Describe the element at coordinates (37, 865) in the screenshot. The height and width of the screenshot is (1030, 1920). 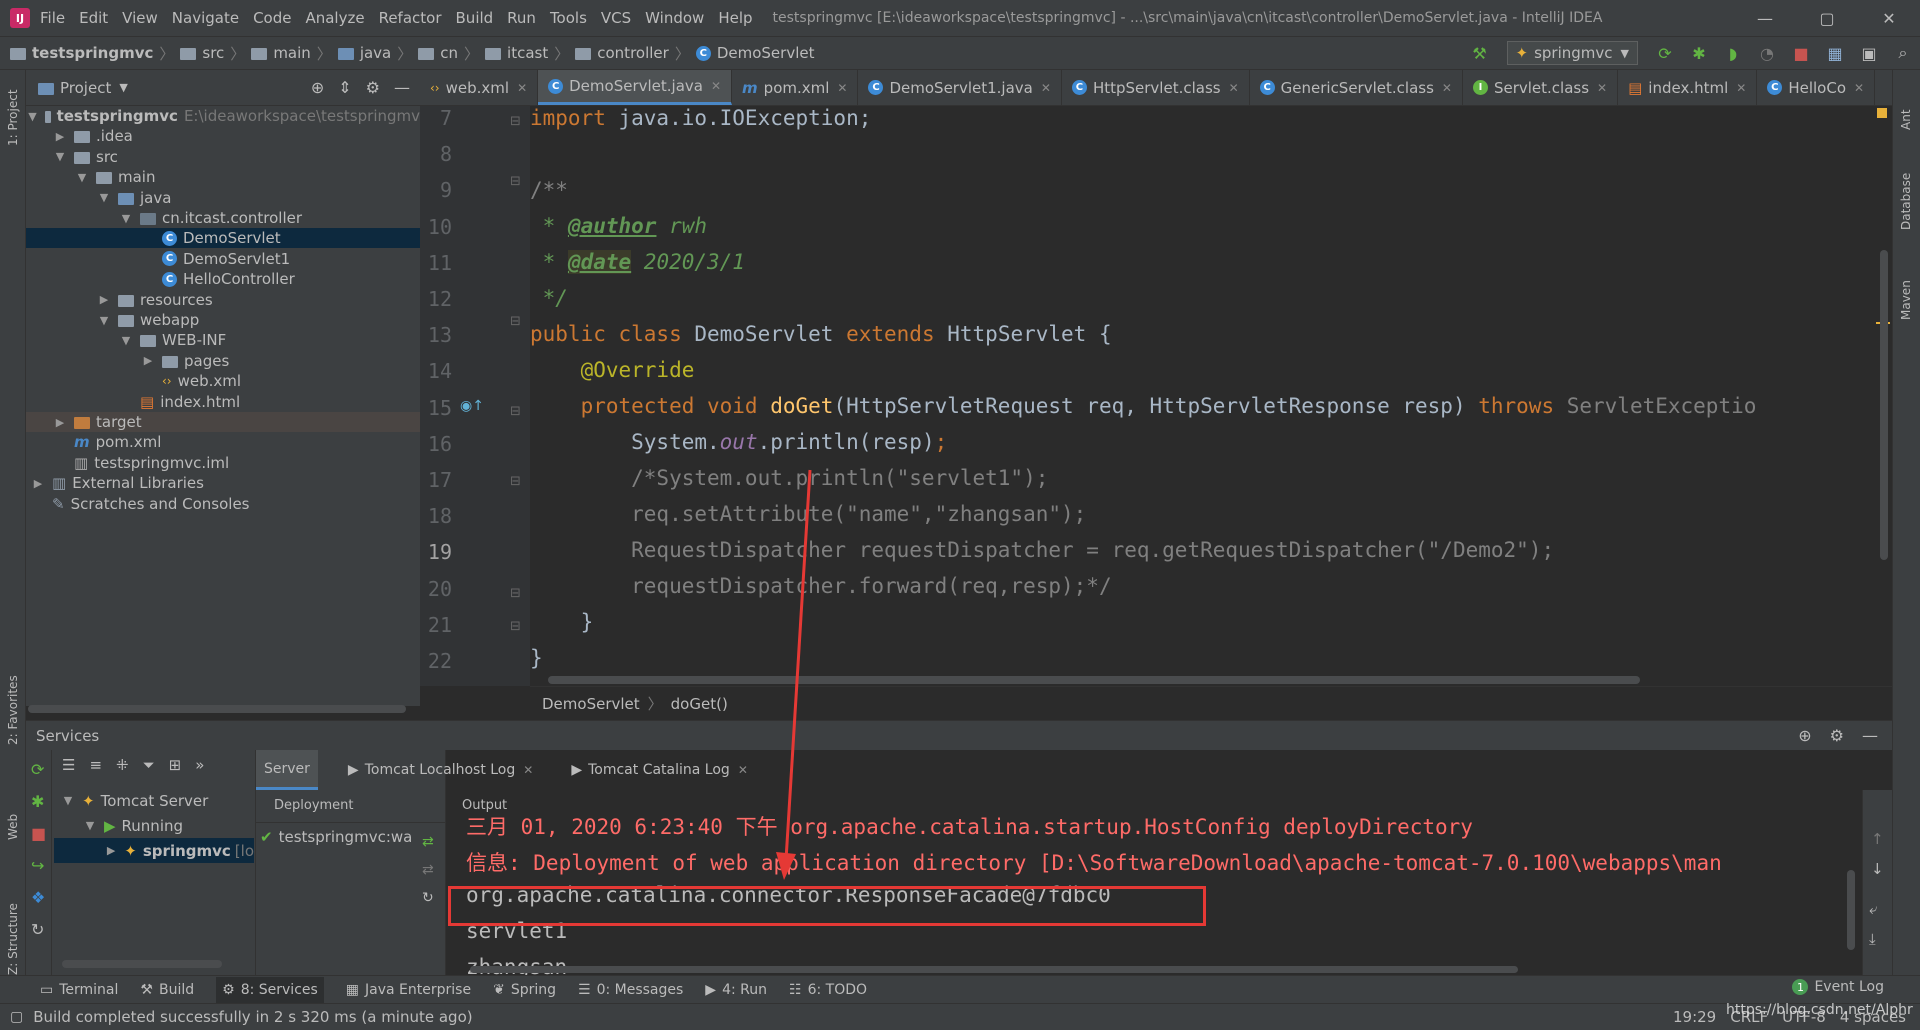
I see `deploy-icon: ↪` at that location.